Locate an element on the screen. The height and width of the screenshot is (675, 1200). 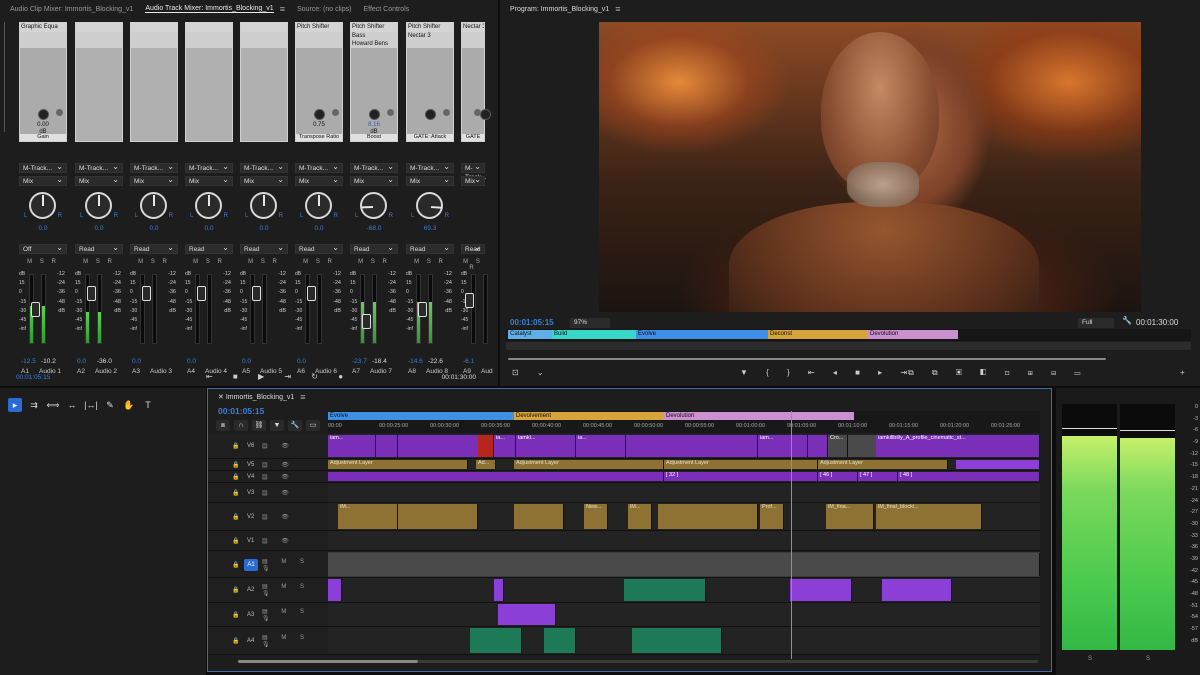
tab-effect-controls: Effect Controls is located at coordinates (386, 9).